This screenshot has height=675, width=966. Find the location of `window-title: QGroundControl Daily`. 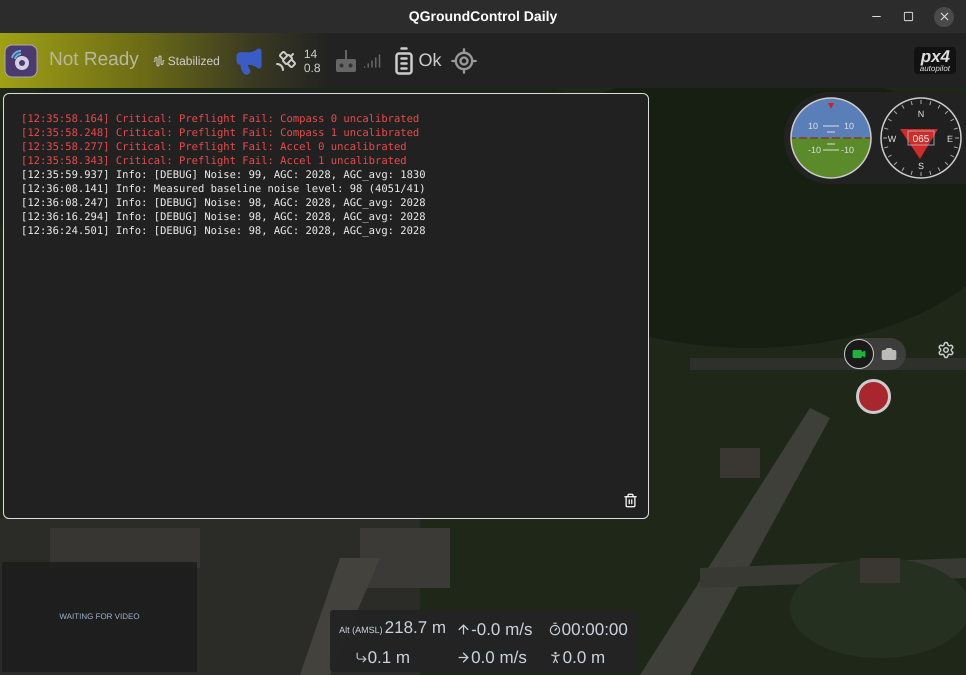

window-title: QGroundControl Daily is located at coordinates (483, 16).